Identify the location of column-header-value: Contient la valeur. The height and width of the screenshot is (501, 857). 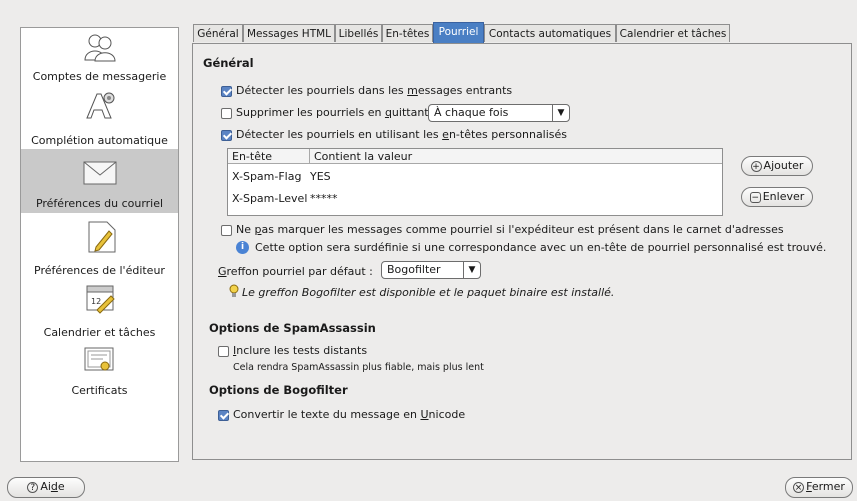
(516, 156).